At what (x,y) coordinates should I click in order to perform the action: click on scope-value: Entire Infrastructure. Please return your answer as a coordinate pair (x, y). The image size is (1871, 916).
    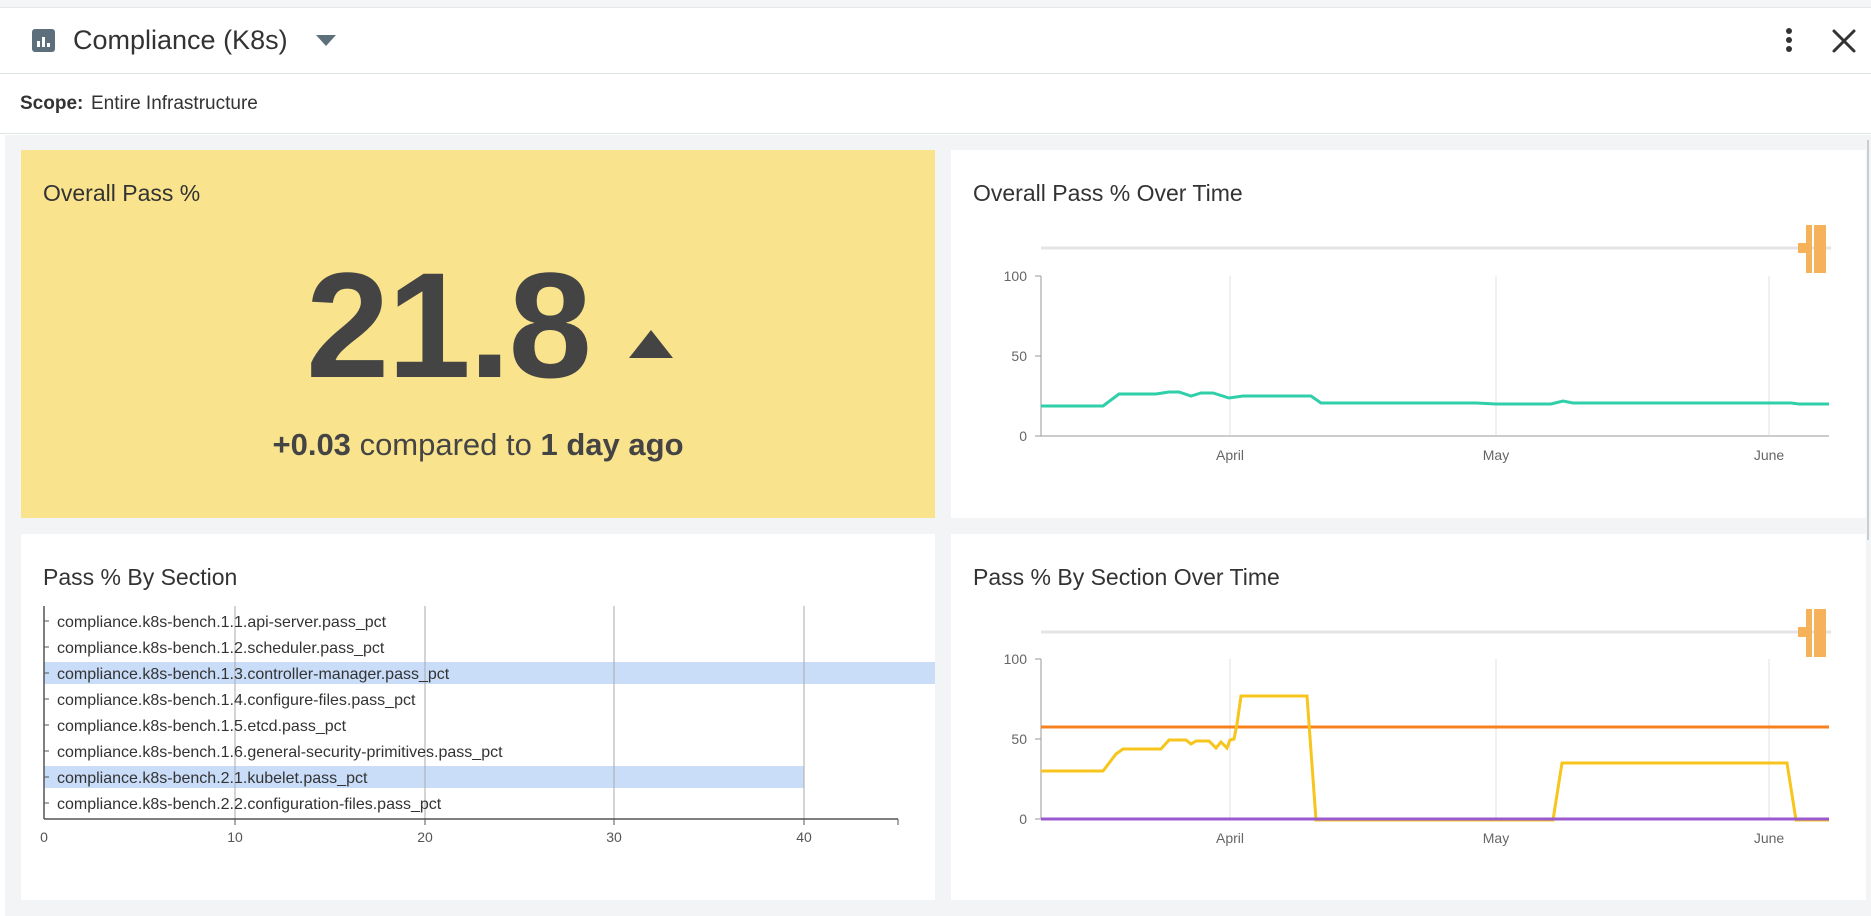
    Looking at the image, I should click on (174, 104).